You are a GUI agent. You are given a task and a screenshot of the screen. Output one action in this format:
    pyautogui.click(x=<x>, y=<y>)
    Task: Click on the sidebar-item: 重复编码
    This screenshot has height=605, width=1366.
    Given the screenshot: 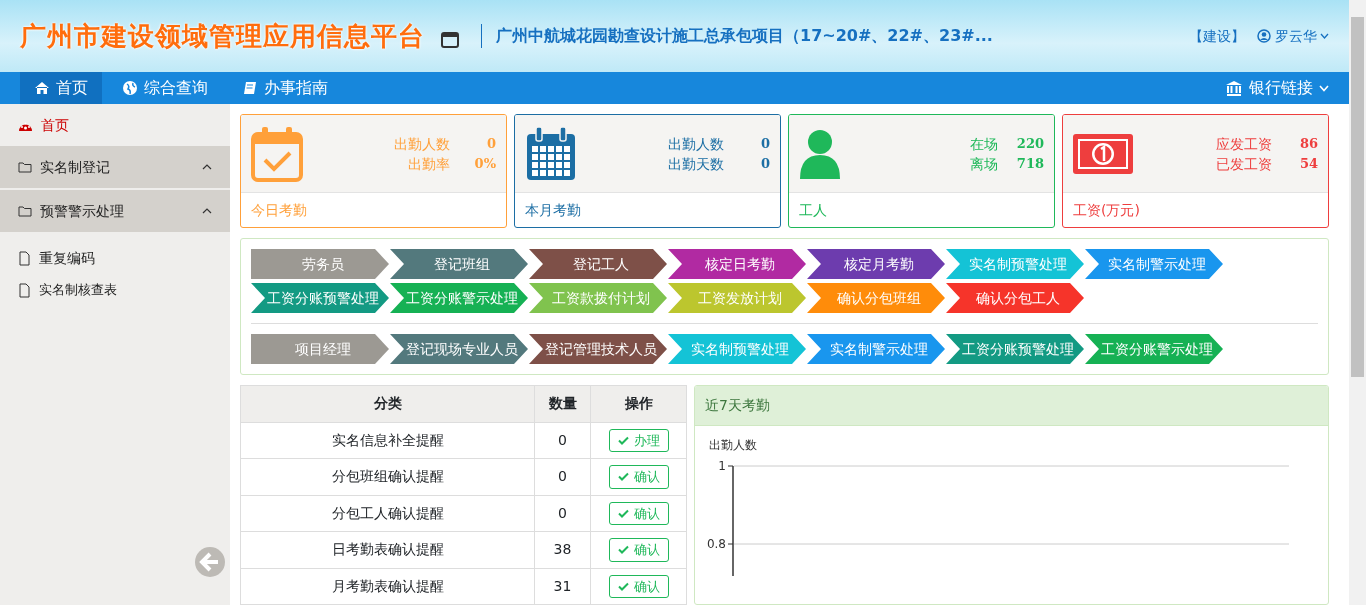 What is the action you would take?
    pyautogui.click(x=115, y=258)
    